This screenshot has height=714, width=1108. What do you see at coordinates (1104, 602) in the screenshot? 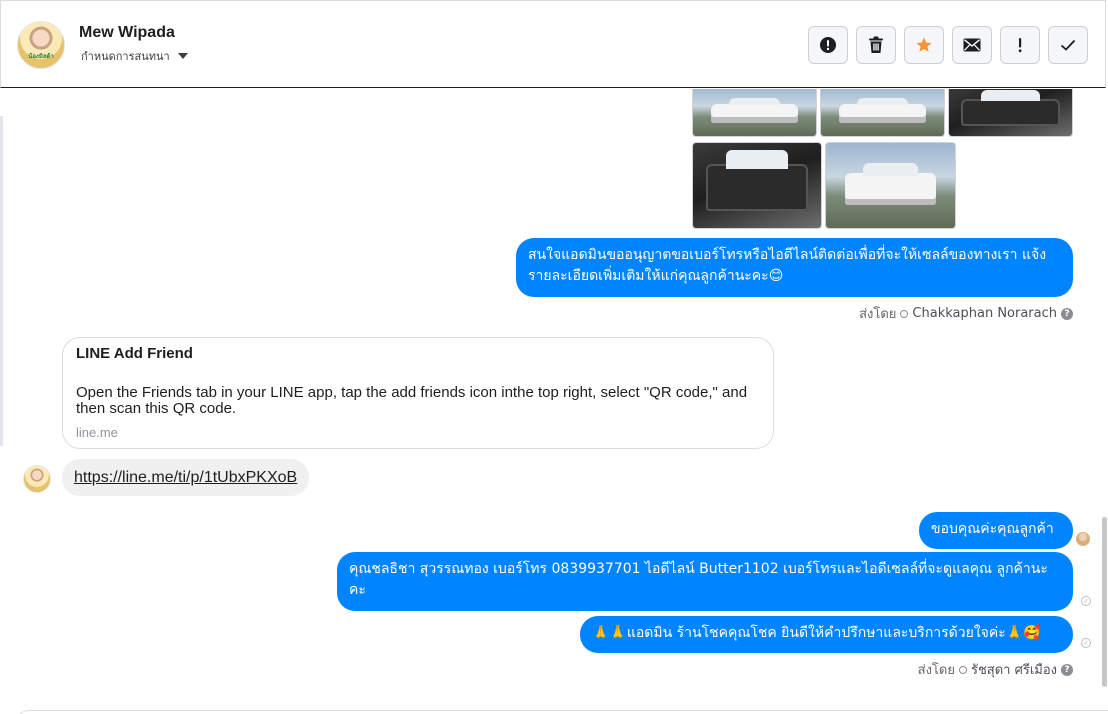
I see `scrollbar-thumb` at bounding box center [1104, 602].